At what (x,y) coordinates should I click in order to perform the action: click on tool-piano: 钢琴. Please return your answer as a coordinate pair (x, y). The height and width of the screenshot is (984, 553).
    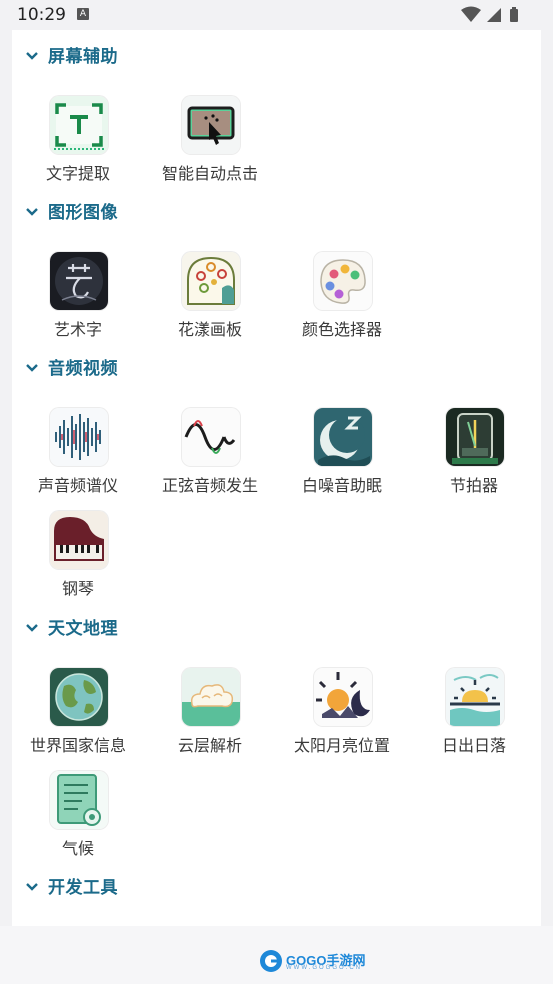
    Looking at the image, I should click on (78, 561).